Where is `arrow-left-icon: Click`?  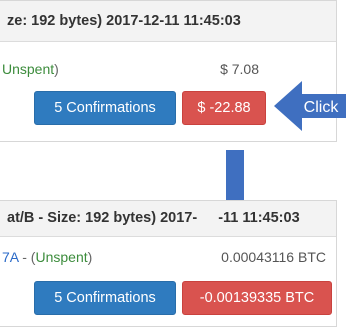
arrow-left-icon: Click is located at coordinates (310, 106).